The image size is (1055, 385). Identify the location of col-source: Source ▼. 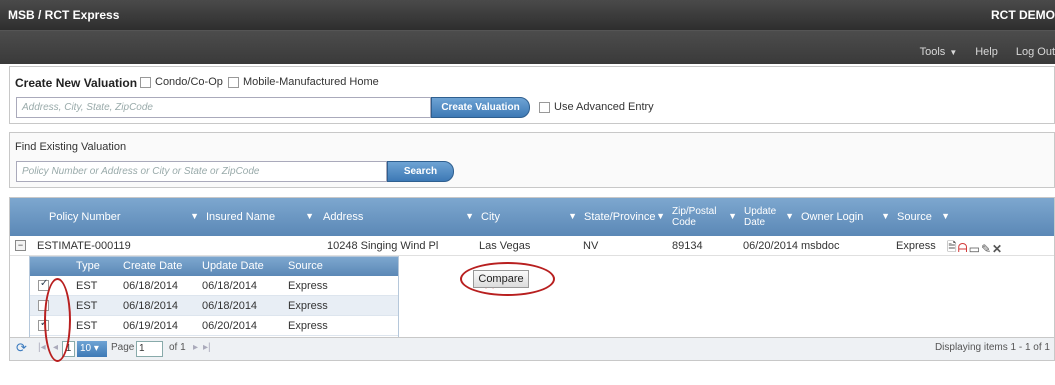
(923, 217).